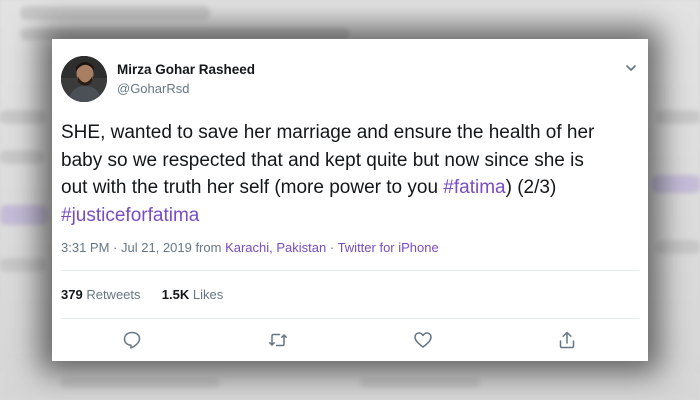 This screenshot has height=400, width=700. What do you see at coordinates (208, 247) in the screenshot?
I see `meta-from-text: from` at bounding box center [208, 247].